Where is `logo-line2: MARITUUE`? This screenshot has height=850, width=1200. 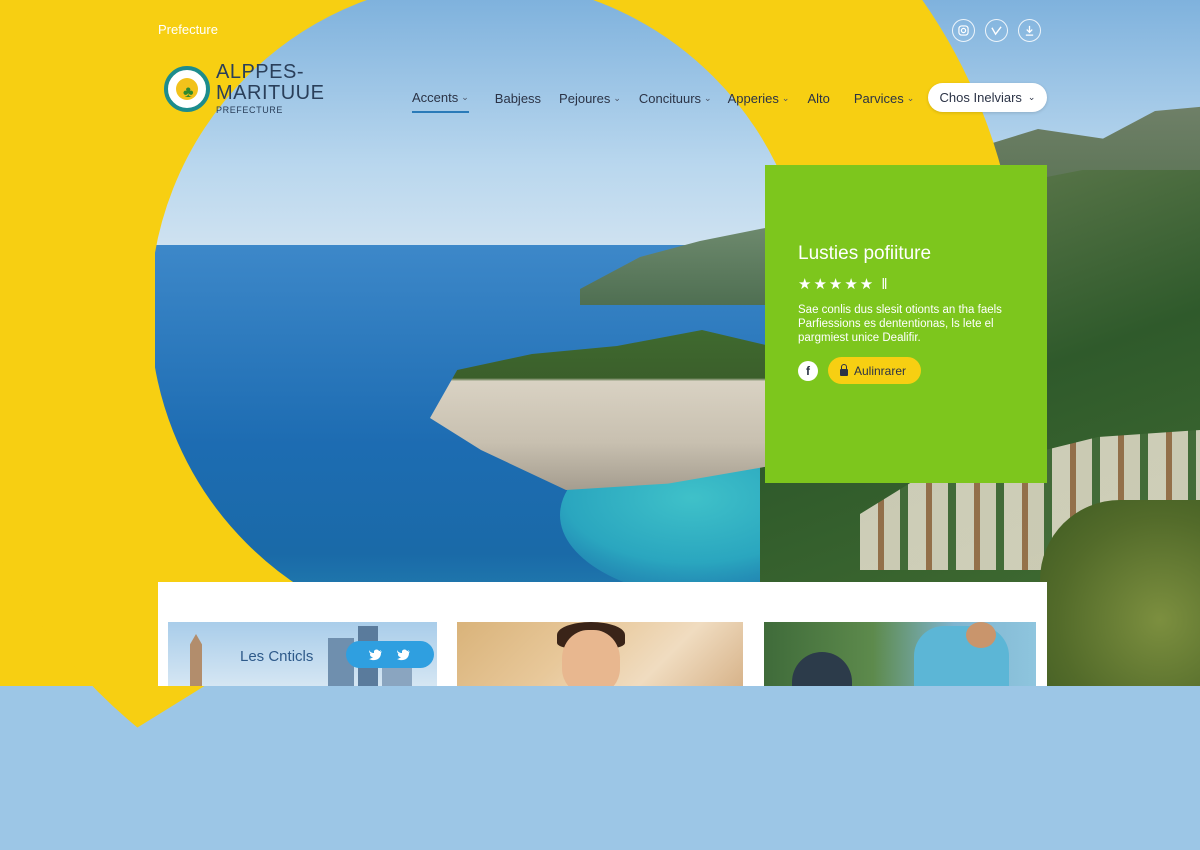 logo-line2: MARITUUE is located at coordinates (270, 93).